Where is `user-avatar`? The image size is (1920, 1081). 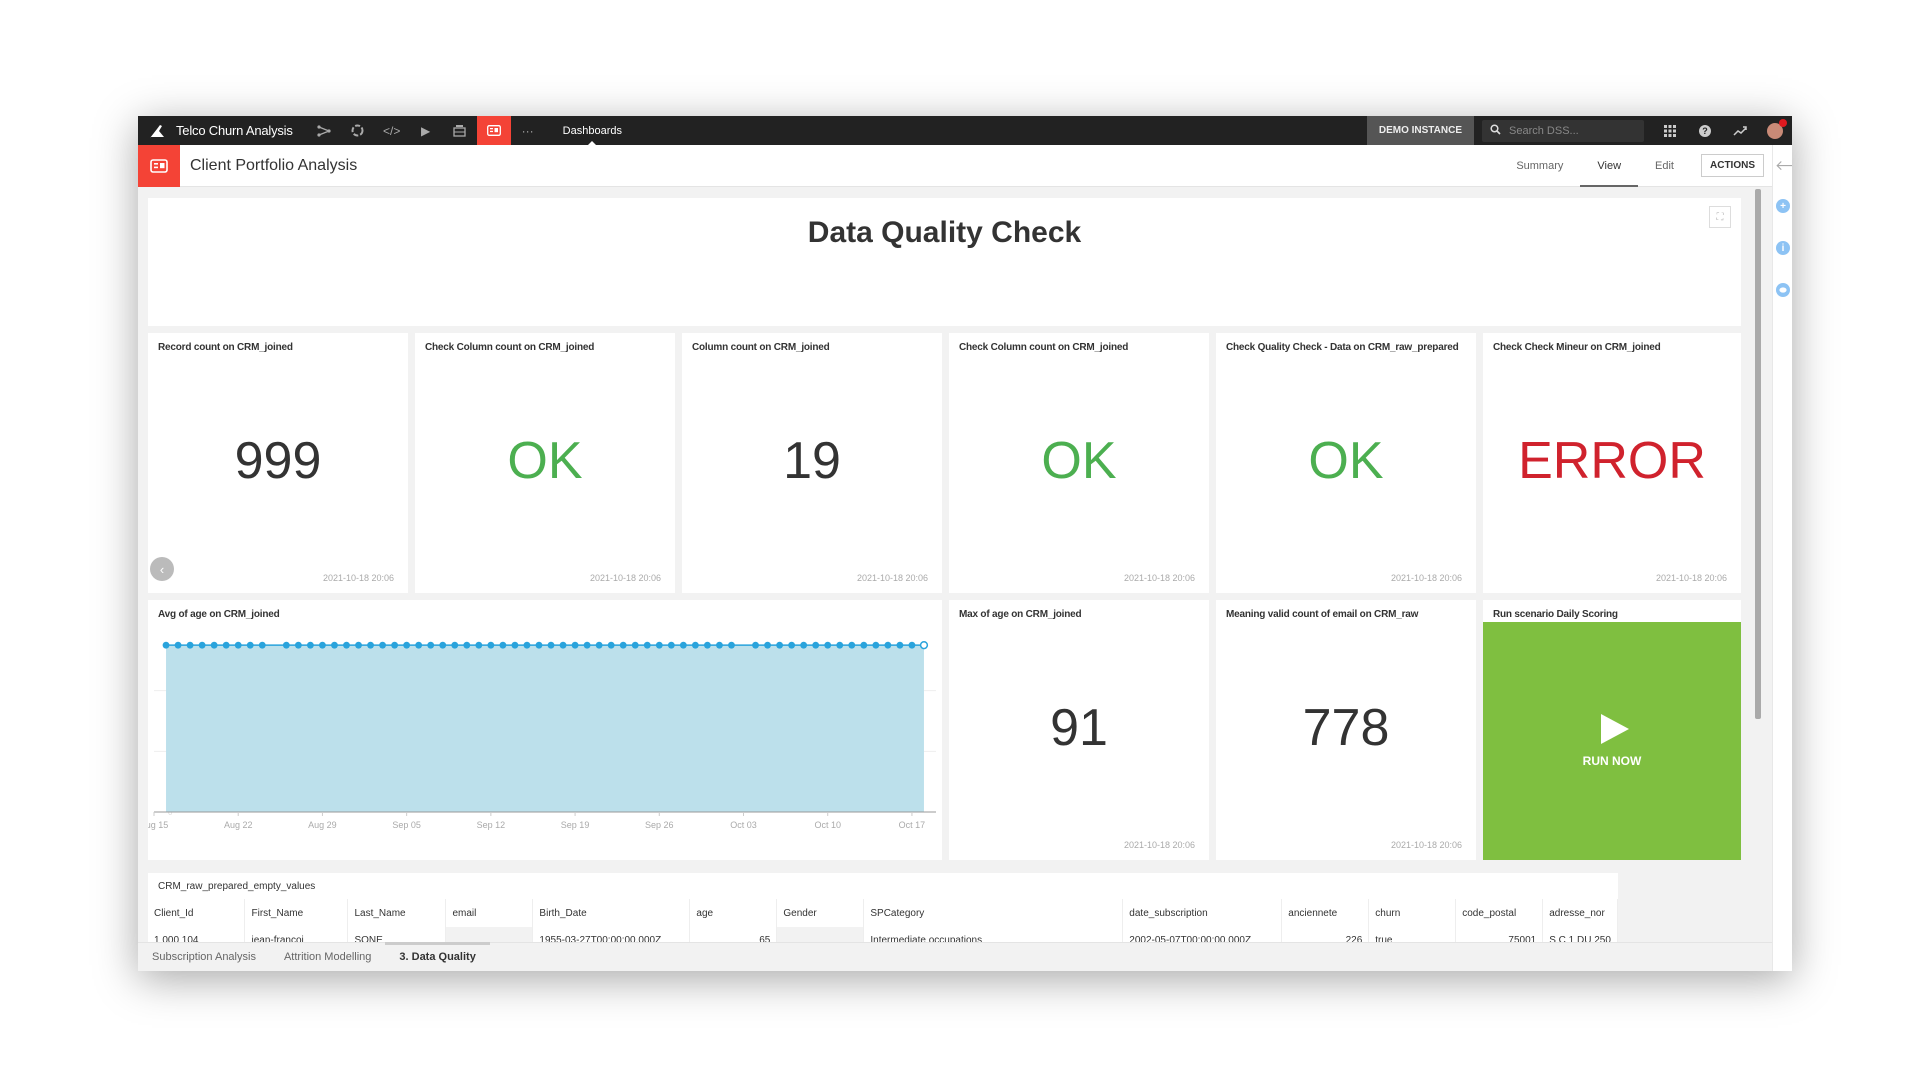
user-avatar is located at coordinates (1774, 130).